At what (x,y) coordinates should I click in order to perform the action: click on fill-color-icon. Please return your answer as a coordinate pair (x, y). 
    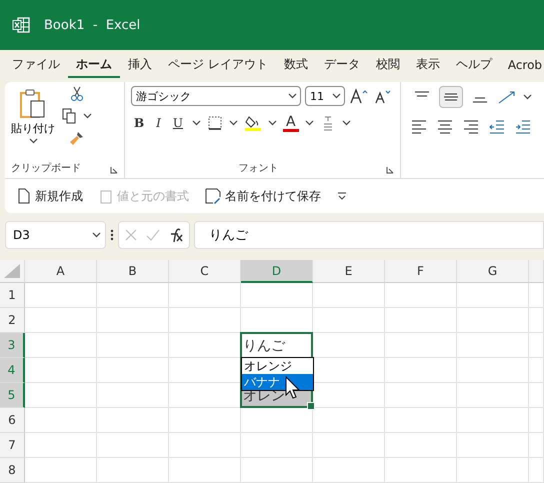
    Looking at the image, I should click on (253, 123).